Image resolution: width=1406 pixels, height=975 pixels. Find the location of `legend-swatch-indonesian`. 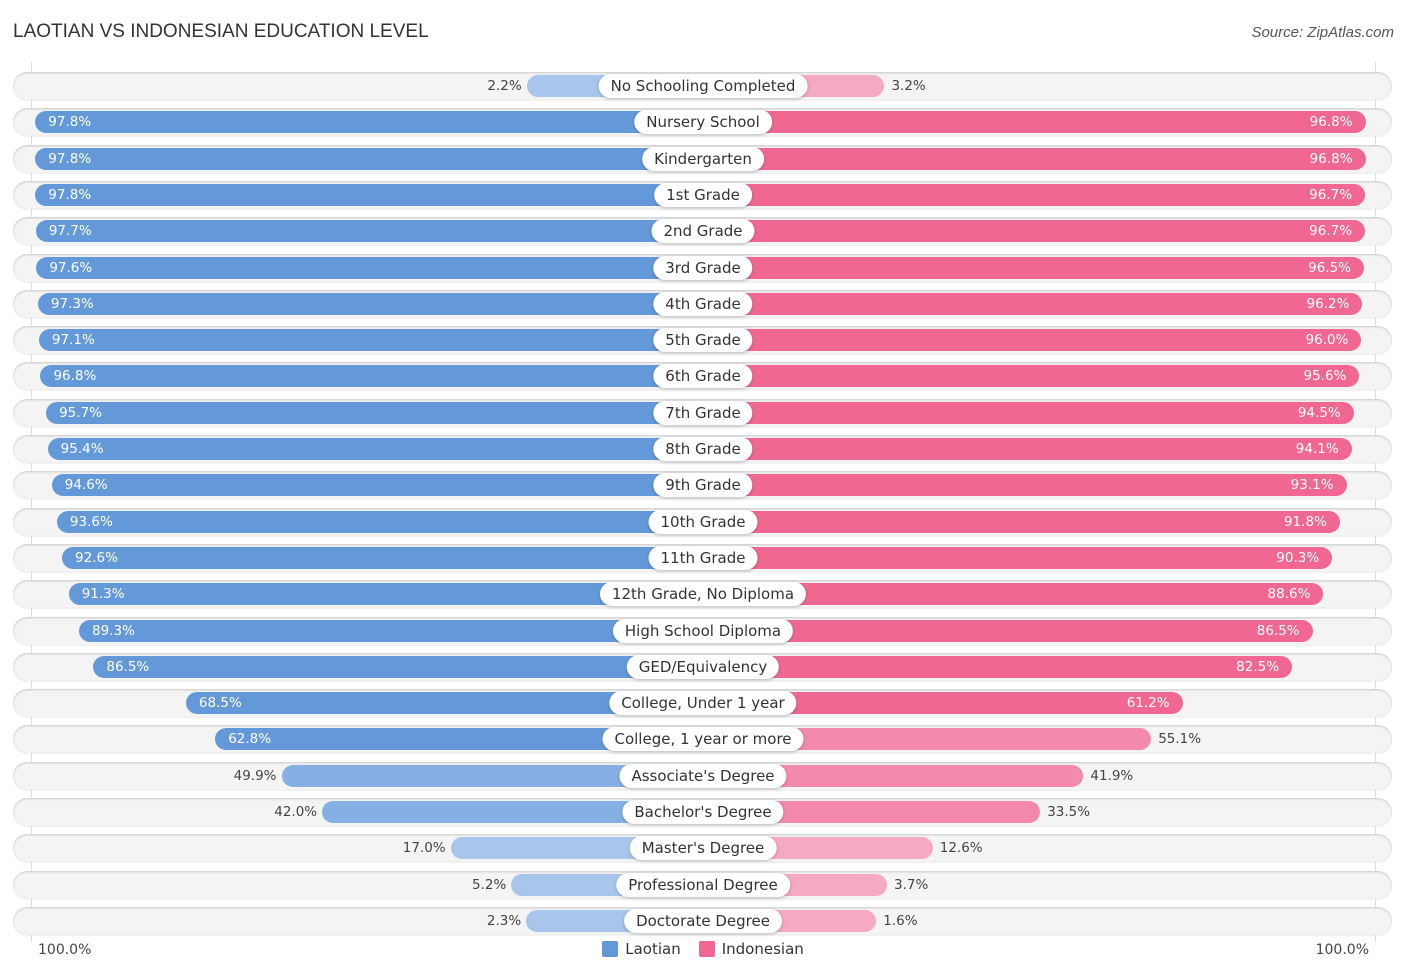

legend-swatch-indonesian is located at coordinates (706, 949).